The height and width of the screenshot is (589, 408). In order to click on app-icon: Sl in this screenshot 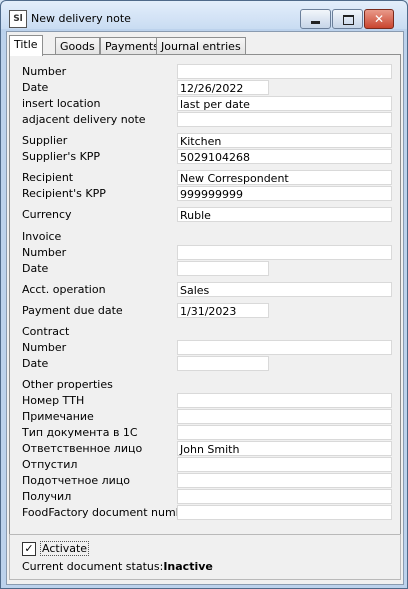, I will do `click(18, 19)`.